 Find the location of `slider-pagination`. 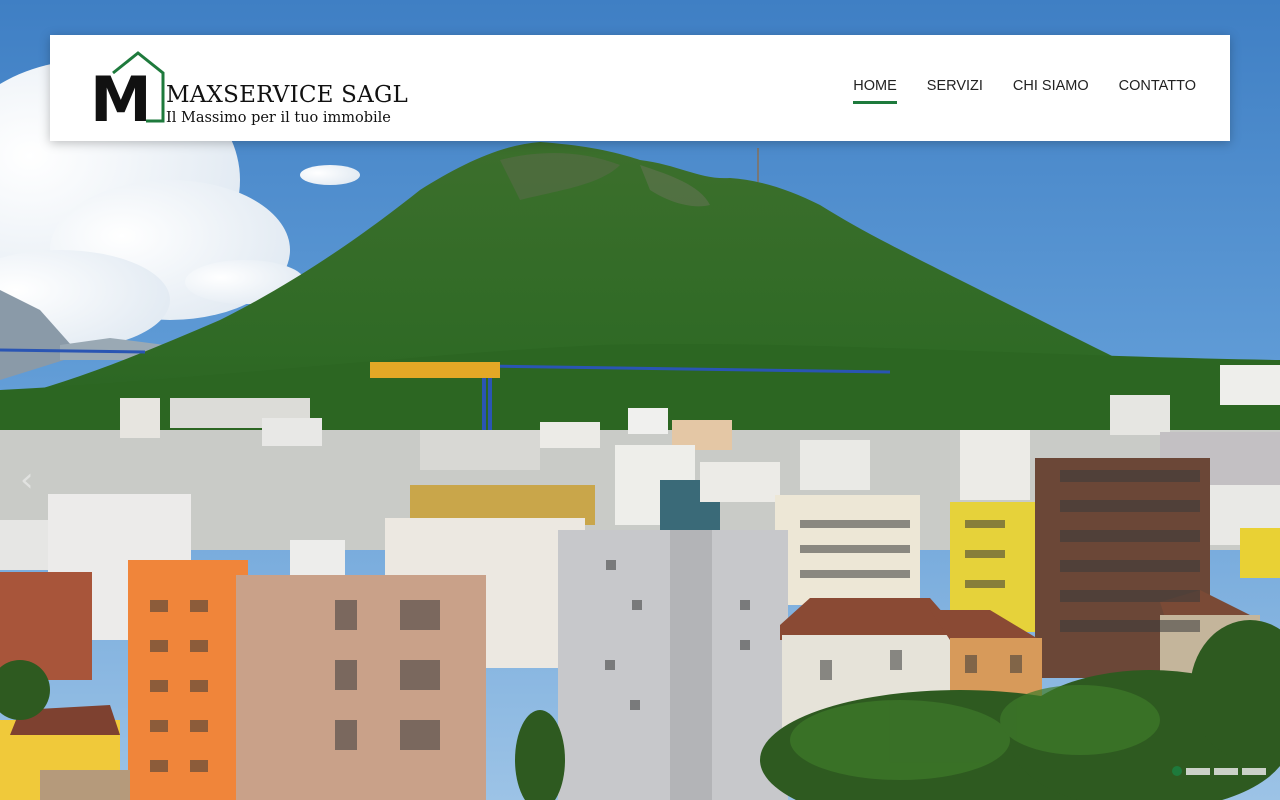

slider-pagination is located at coordinates (1219, 771).